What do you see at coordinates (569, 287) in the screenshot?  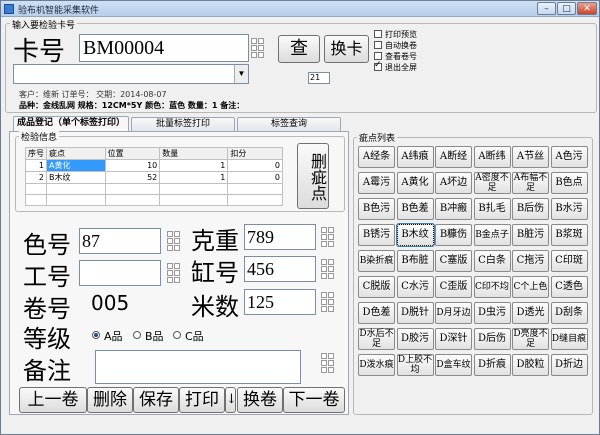 I see `defect-button: C透色` at bounding box center [569, 287].